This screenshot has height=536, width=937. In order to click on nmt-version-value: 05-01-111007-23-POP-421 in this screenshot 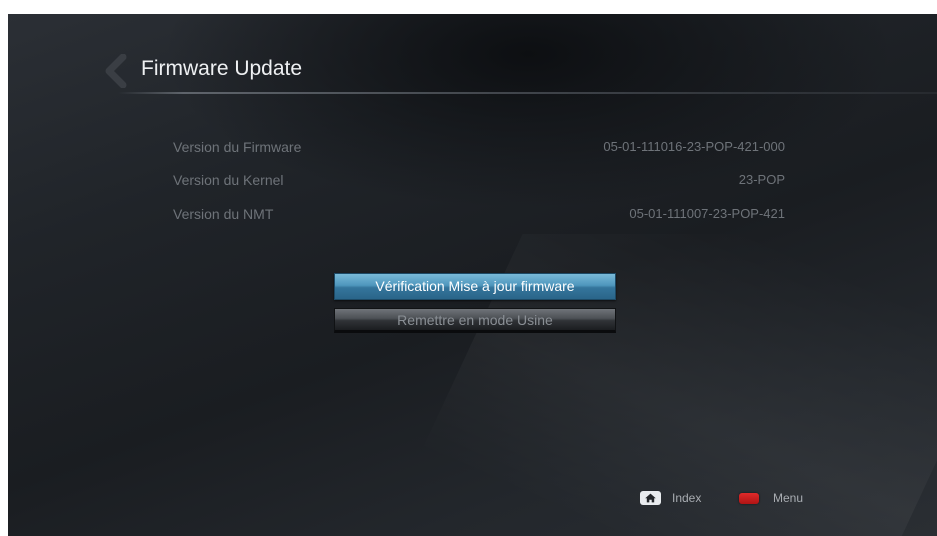, I will do `click(707, 213)`.